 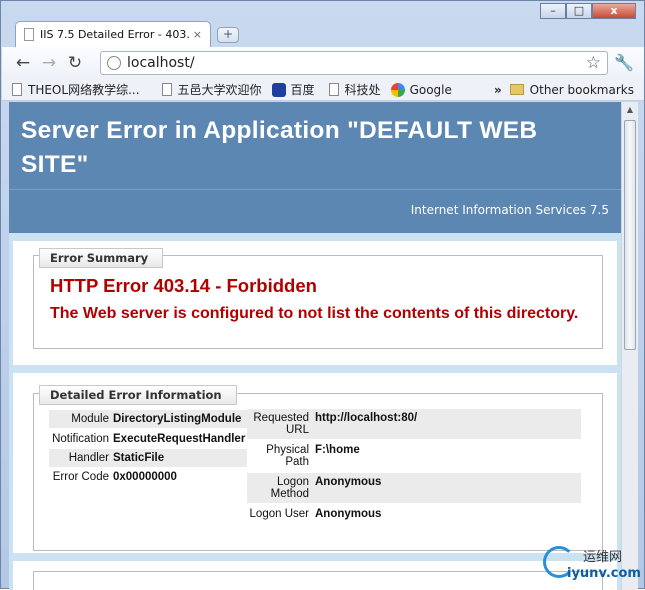 I want to click on bookmark-item: 百度, so click(x=293, y=89).